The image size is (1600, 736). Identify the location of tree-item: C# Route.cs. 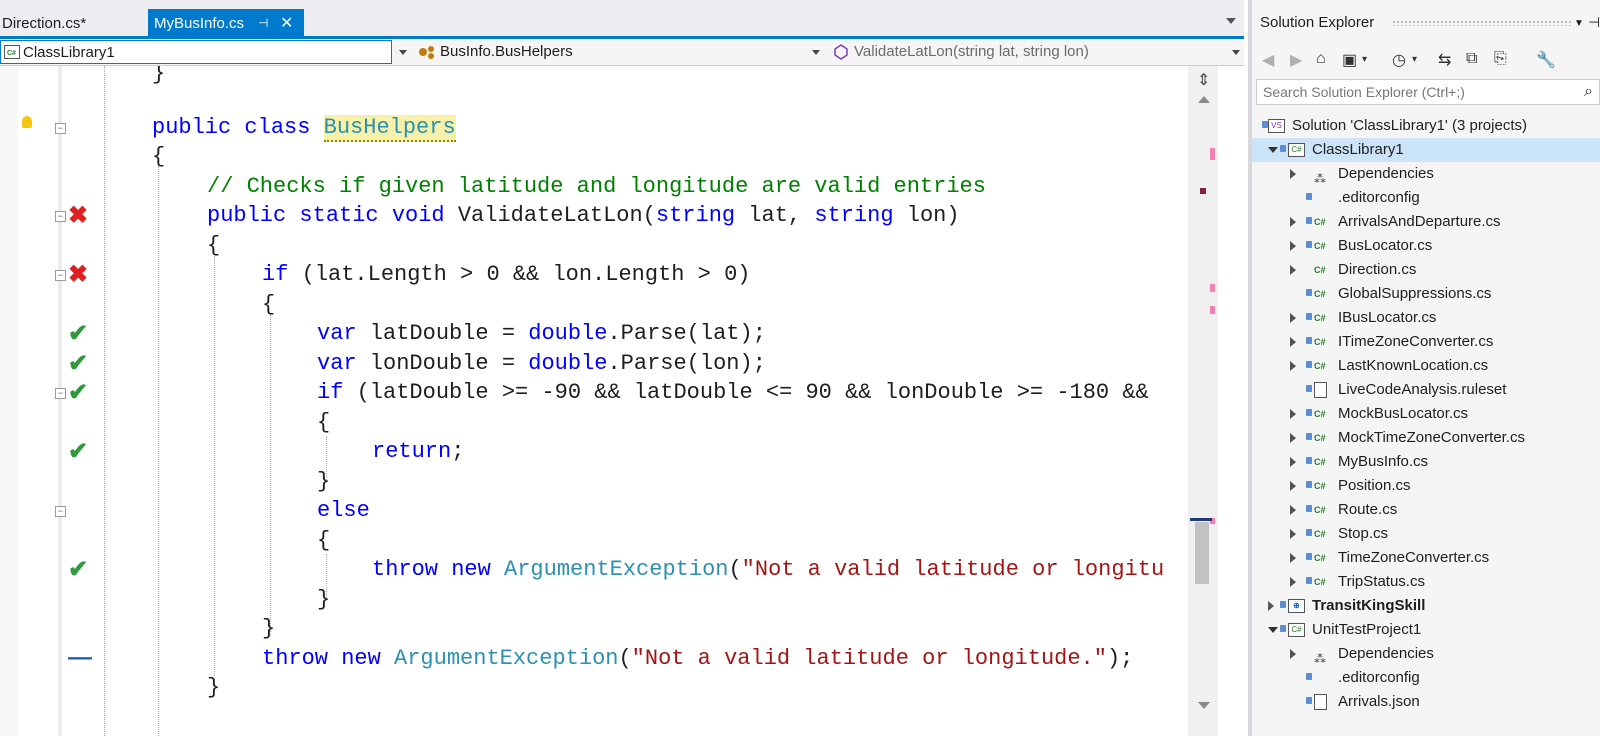
(1426, 510).